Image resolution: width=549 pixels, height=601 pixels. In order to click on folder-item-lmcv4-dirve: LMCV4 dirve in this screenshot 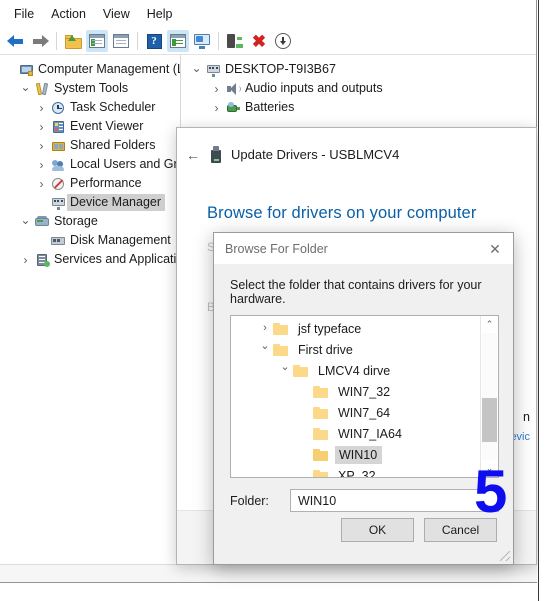, I will do `click(355, 370)`.